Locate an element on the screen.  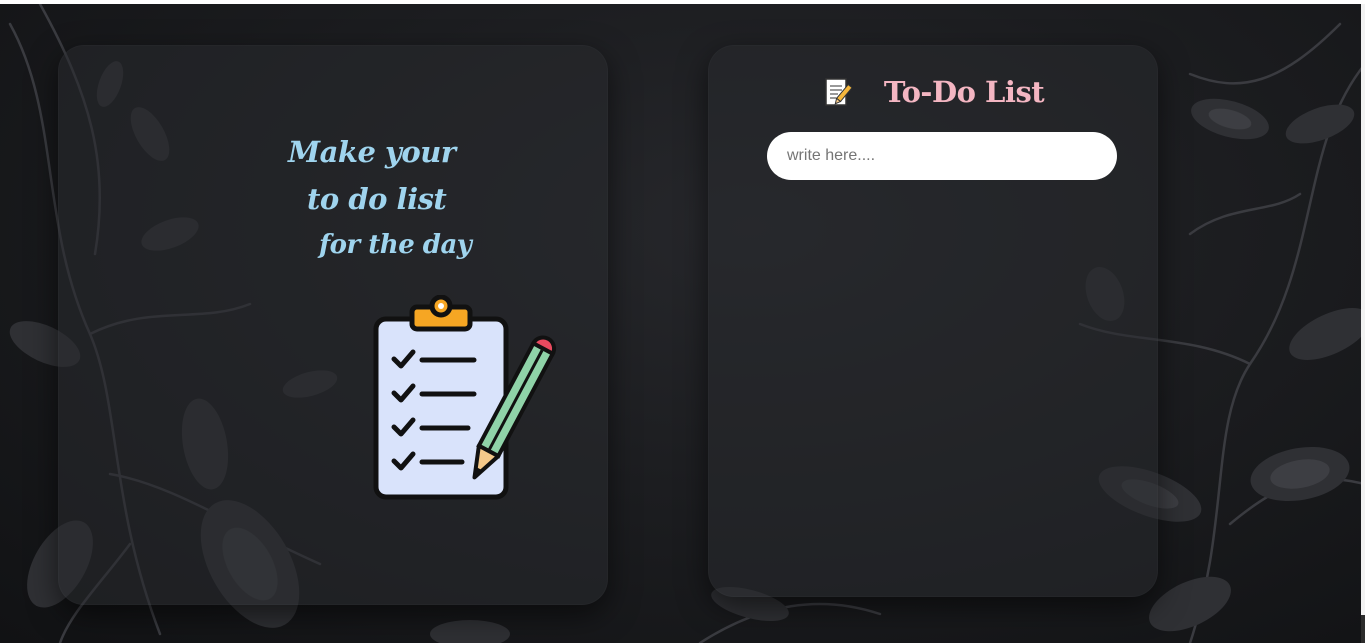
clipboard-checklist-icon is located at coordinates (465, 397).